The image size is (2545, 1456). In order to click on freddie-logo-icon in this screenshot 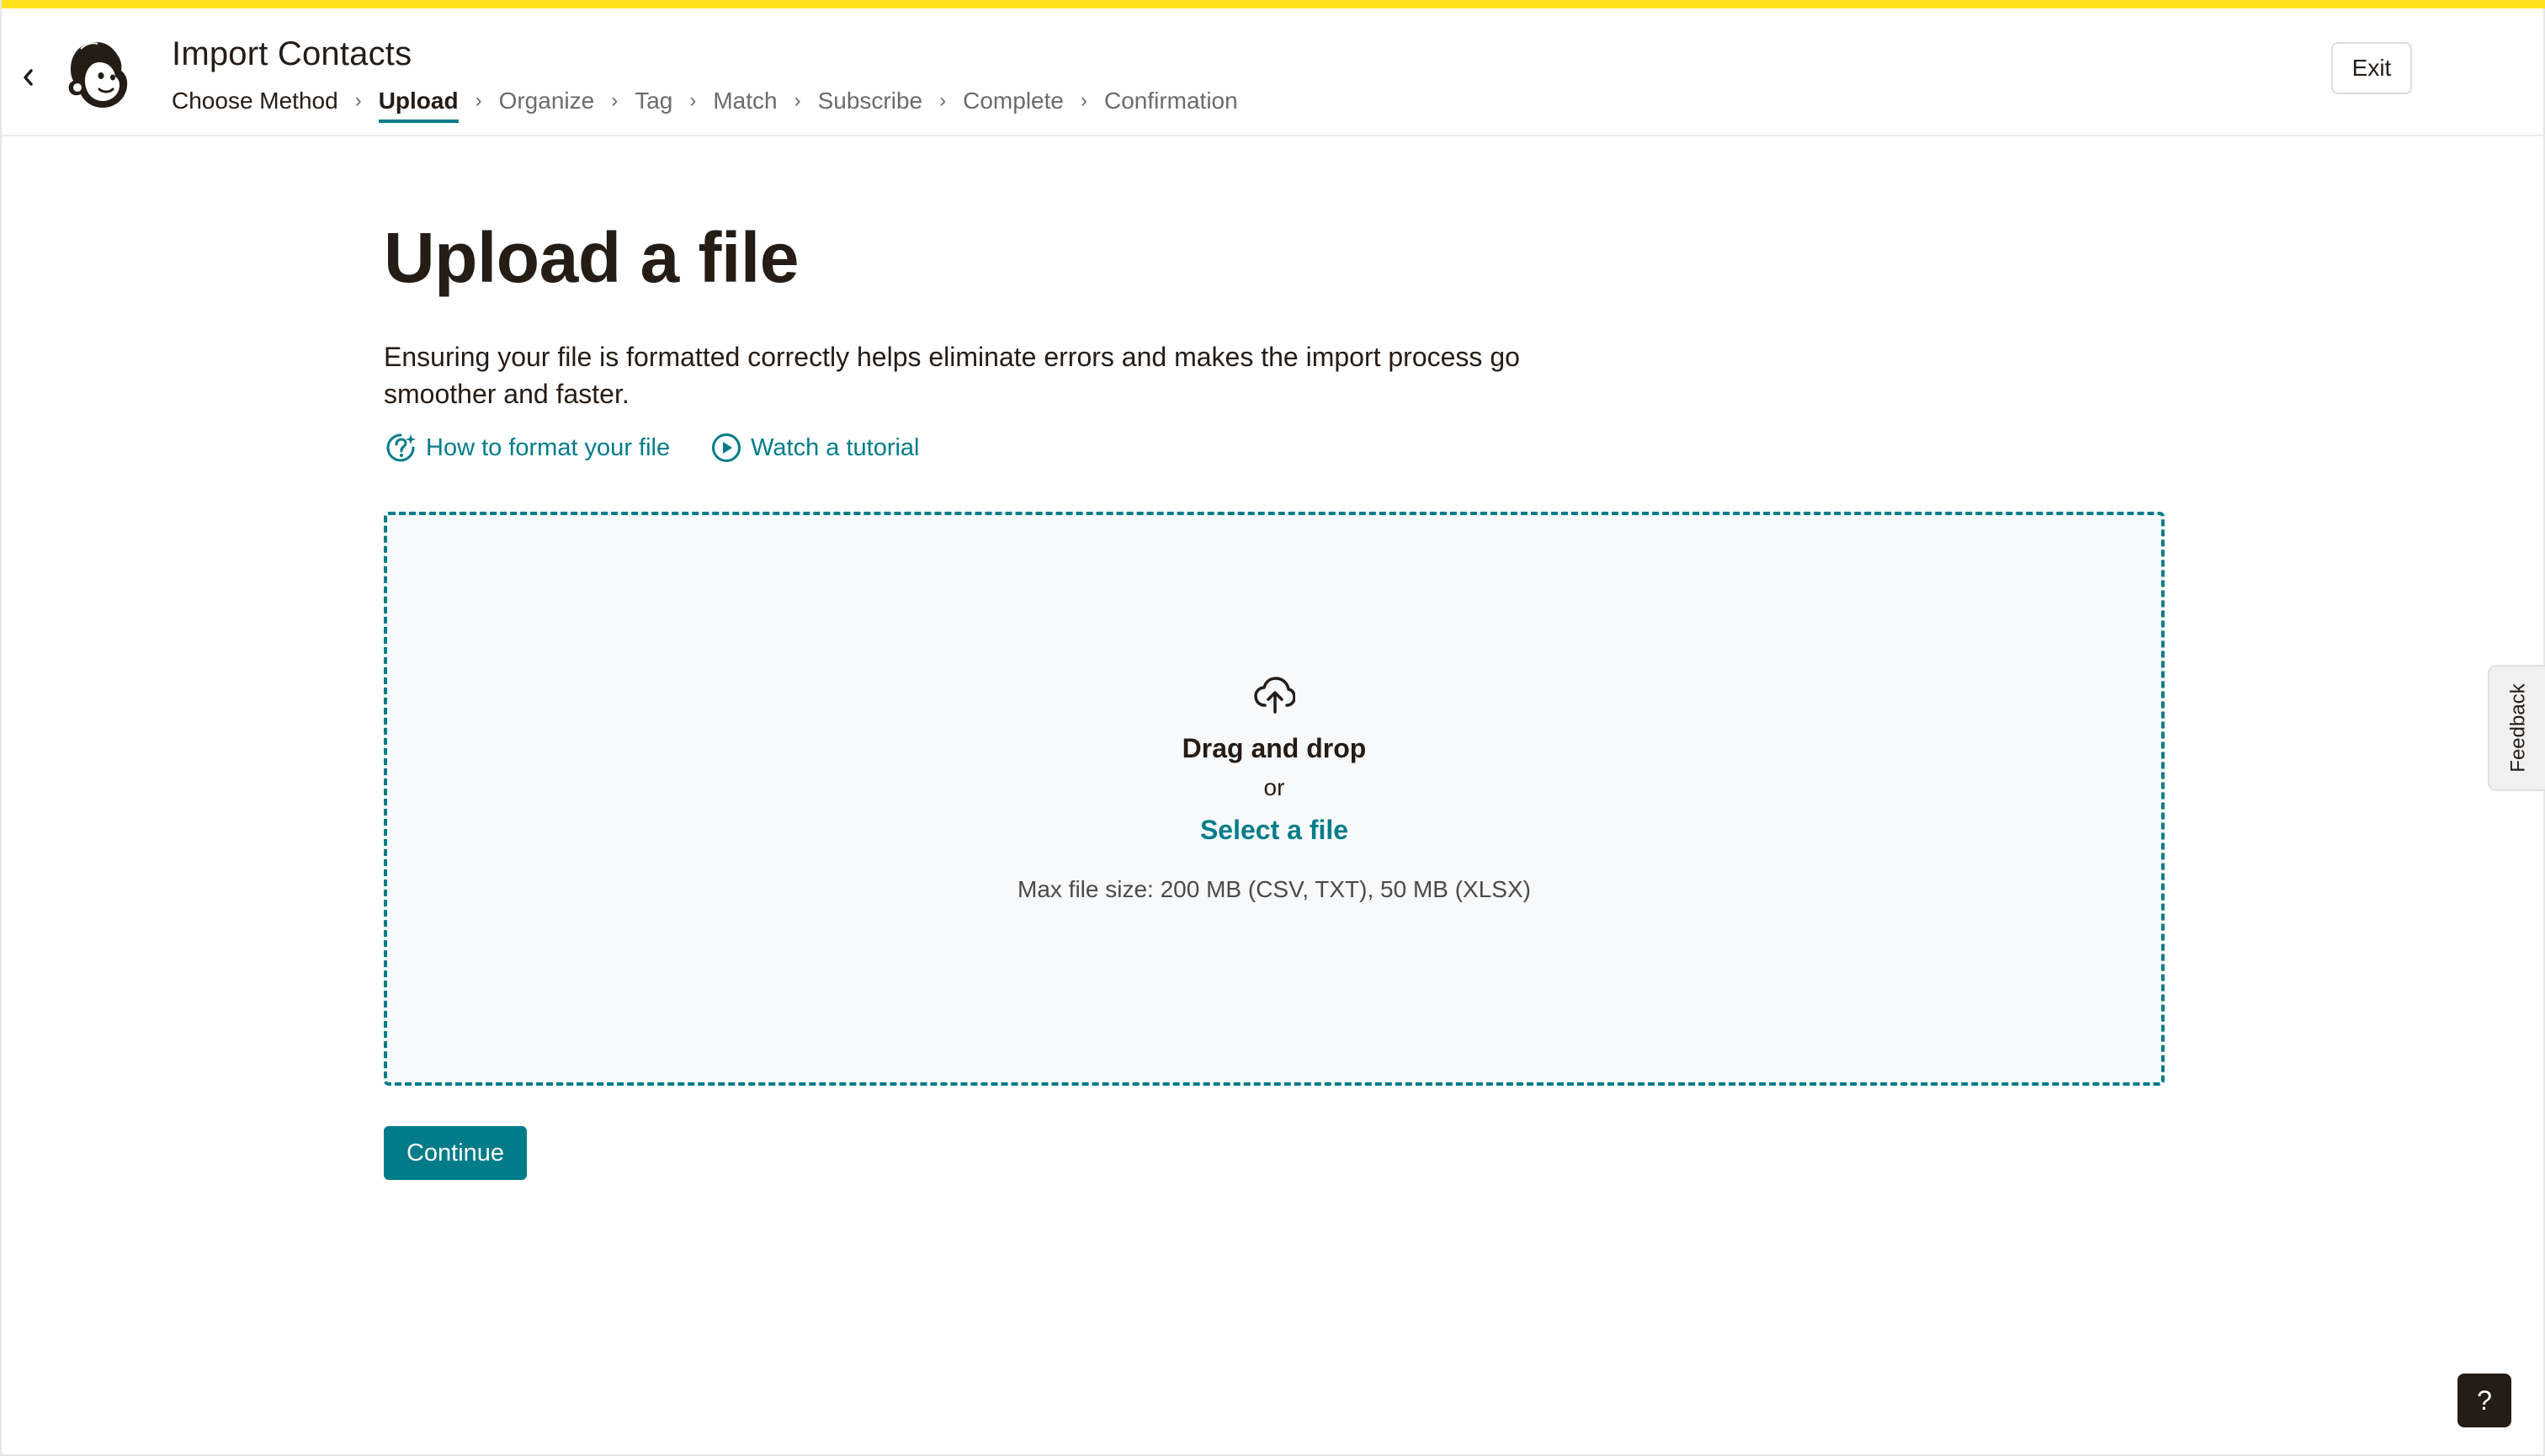, I will do `click(98, 75)`.